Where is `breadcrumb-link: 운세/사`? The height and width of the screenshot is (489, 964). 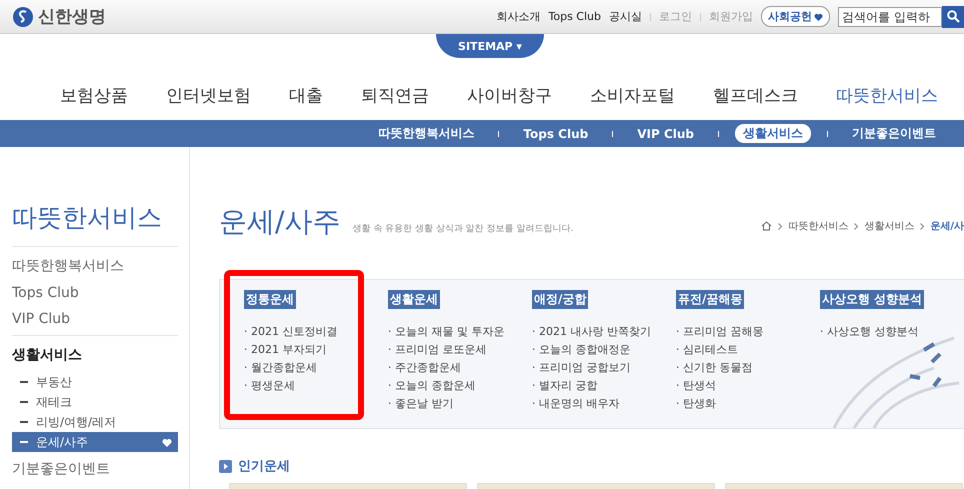 breadcrumb-link: 운세/사 is located at coordinates (947, 226).